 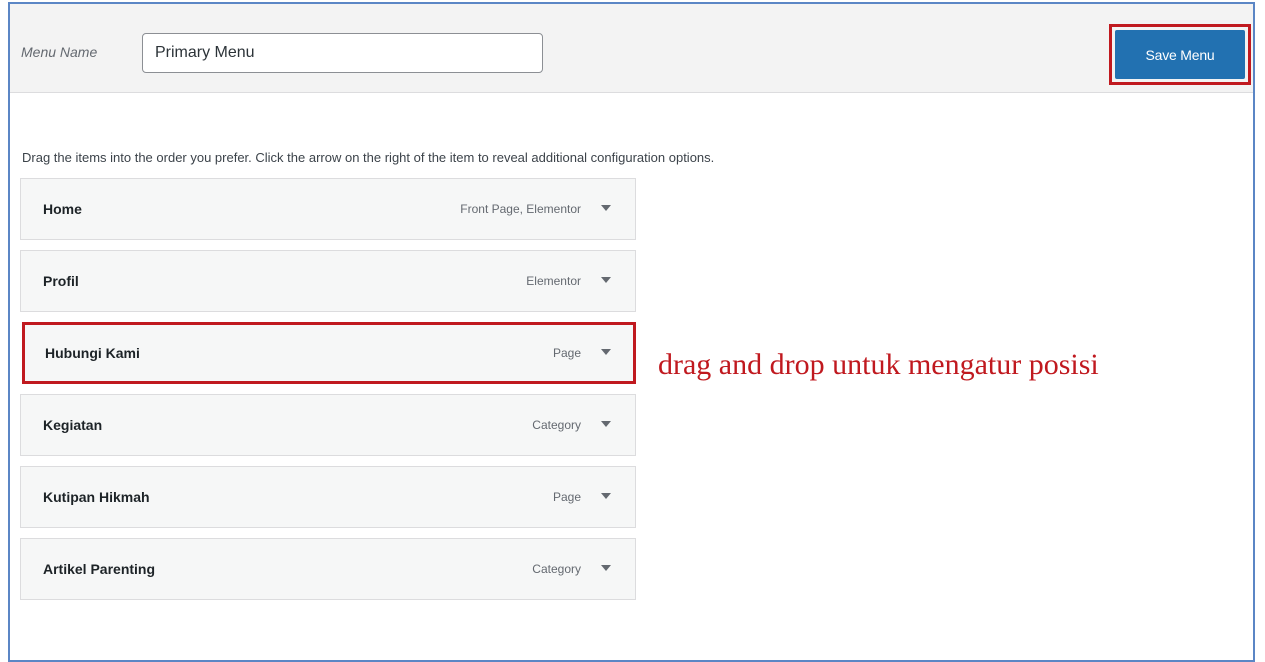 I want to click on menu-item-home: Home Front Page, Elementor, so click(x=328, y=209).